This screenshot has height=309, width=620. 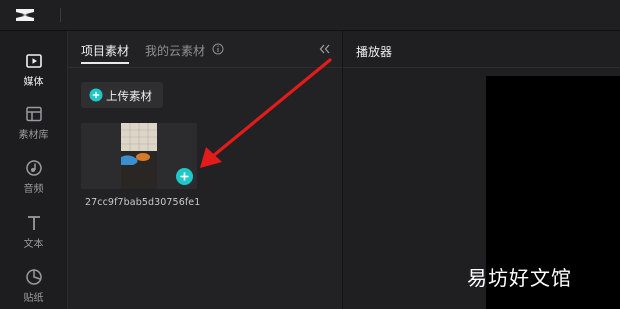 I want to click on nav-label-sticker: 贴纸, so click(x=33, y=298).